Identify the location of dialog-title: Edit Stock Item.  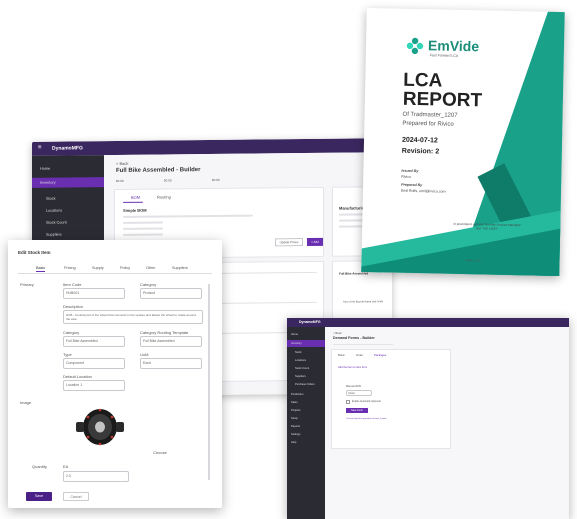
(34, 252).